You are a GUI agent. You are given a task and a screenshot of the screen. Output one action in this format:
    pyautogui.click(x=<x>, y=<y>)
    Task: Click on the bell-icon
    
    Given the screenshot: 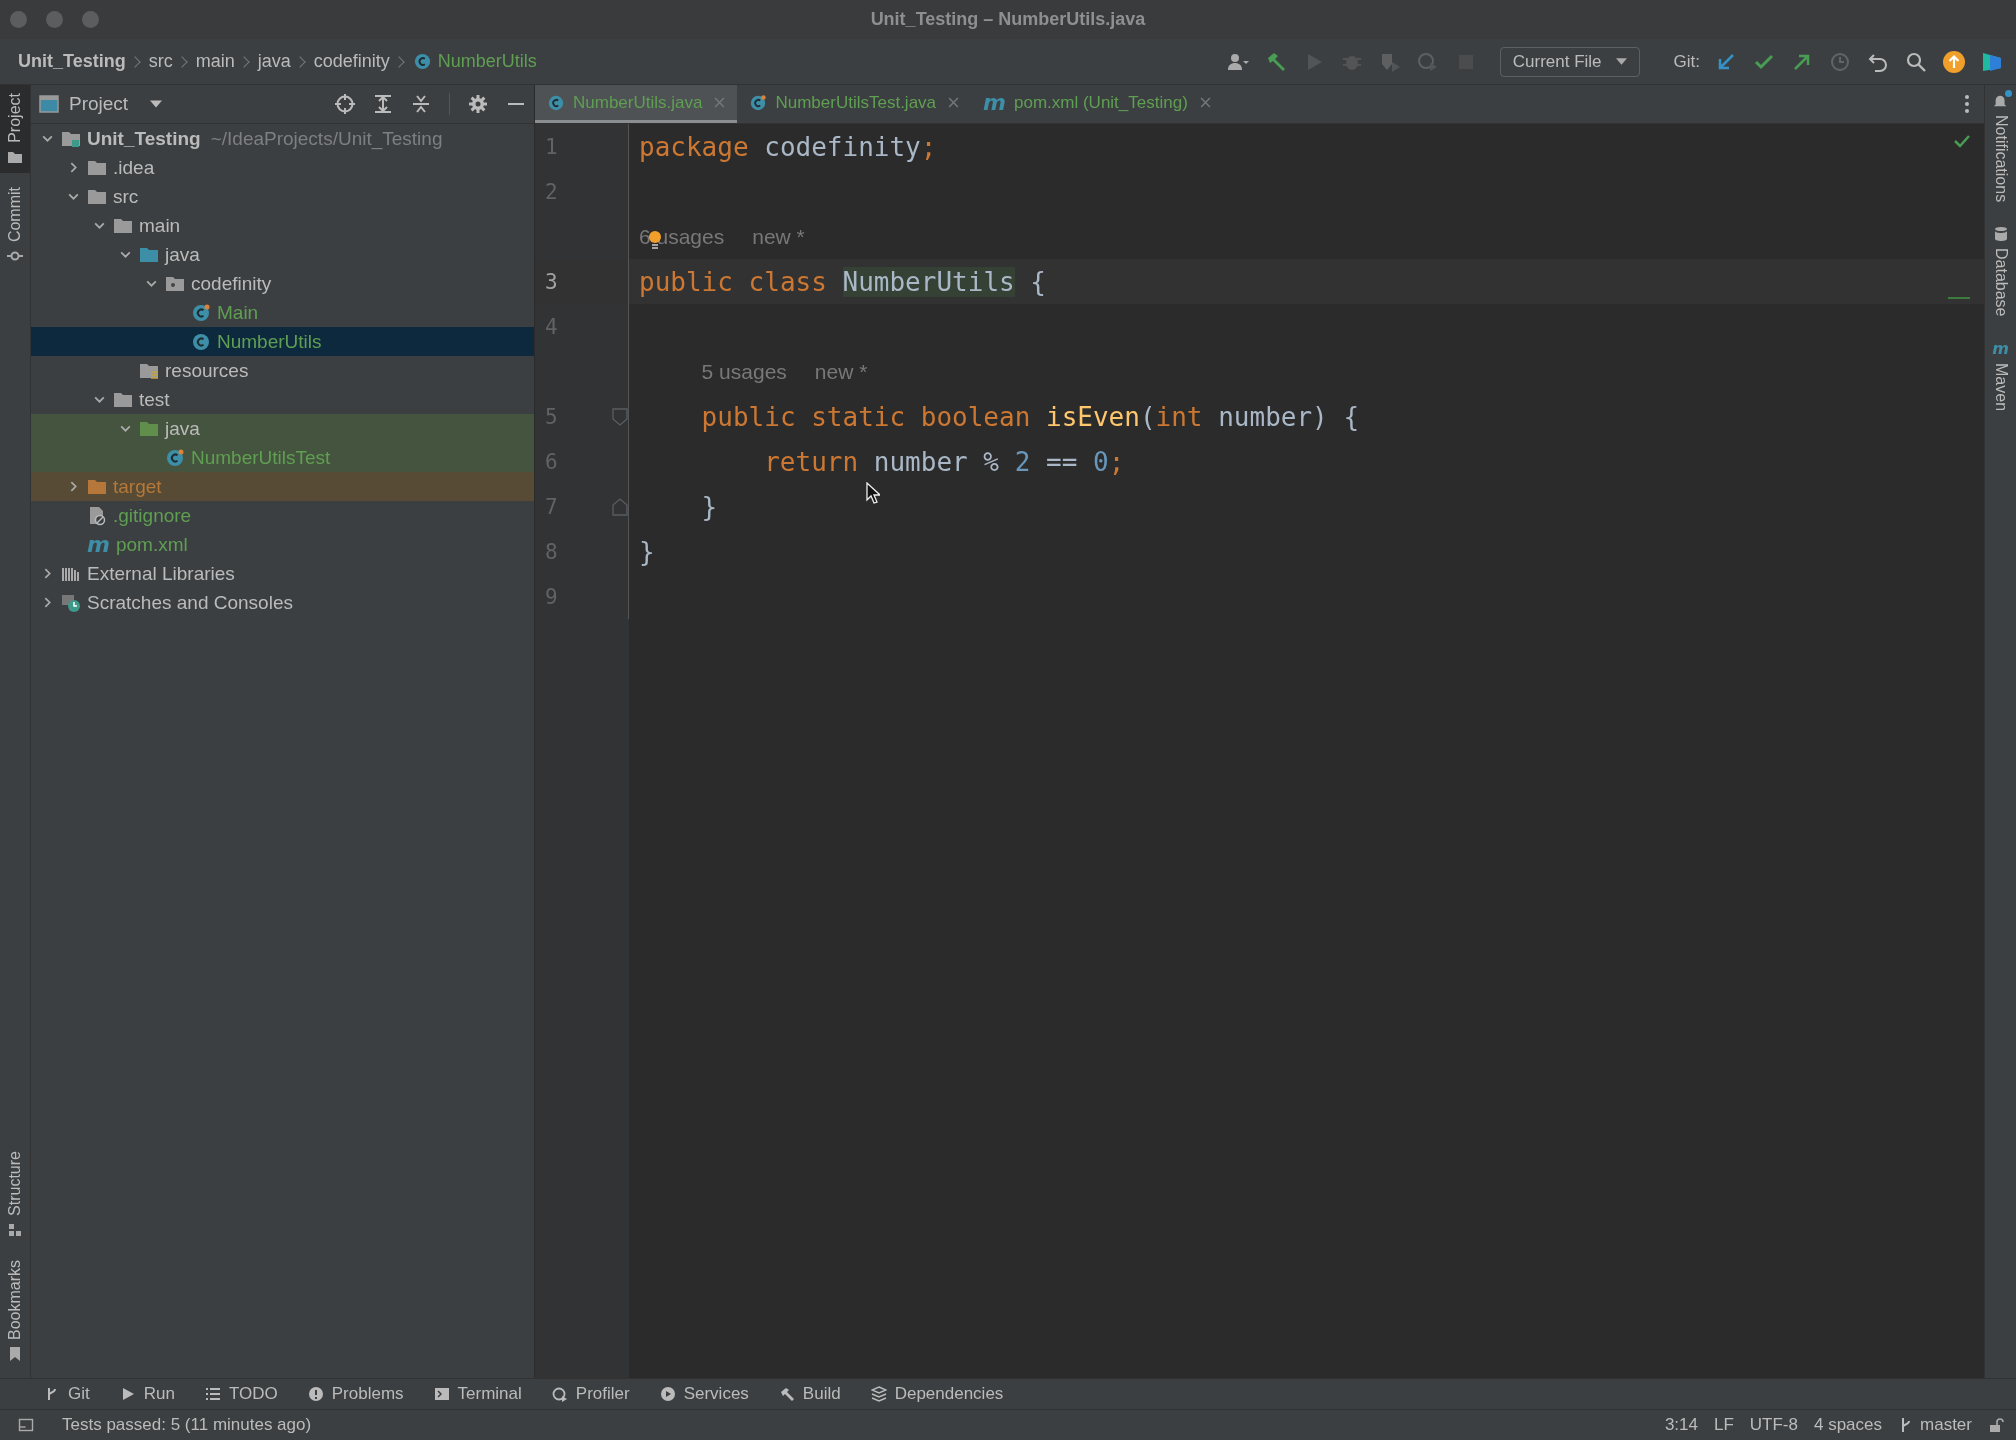 What is the action you would take?
    pyautogui.click(x=2000, y=101)
    